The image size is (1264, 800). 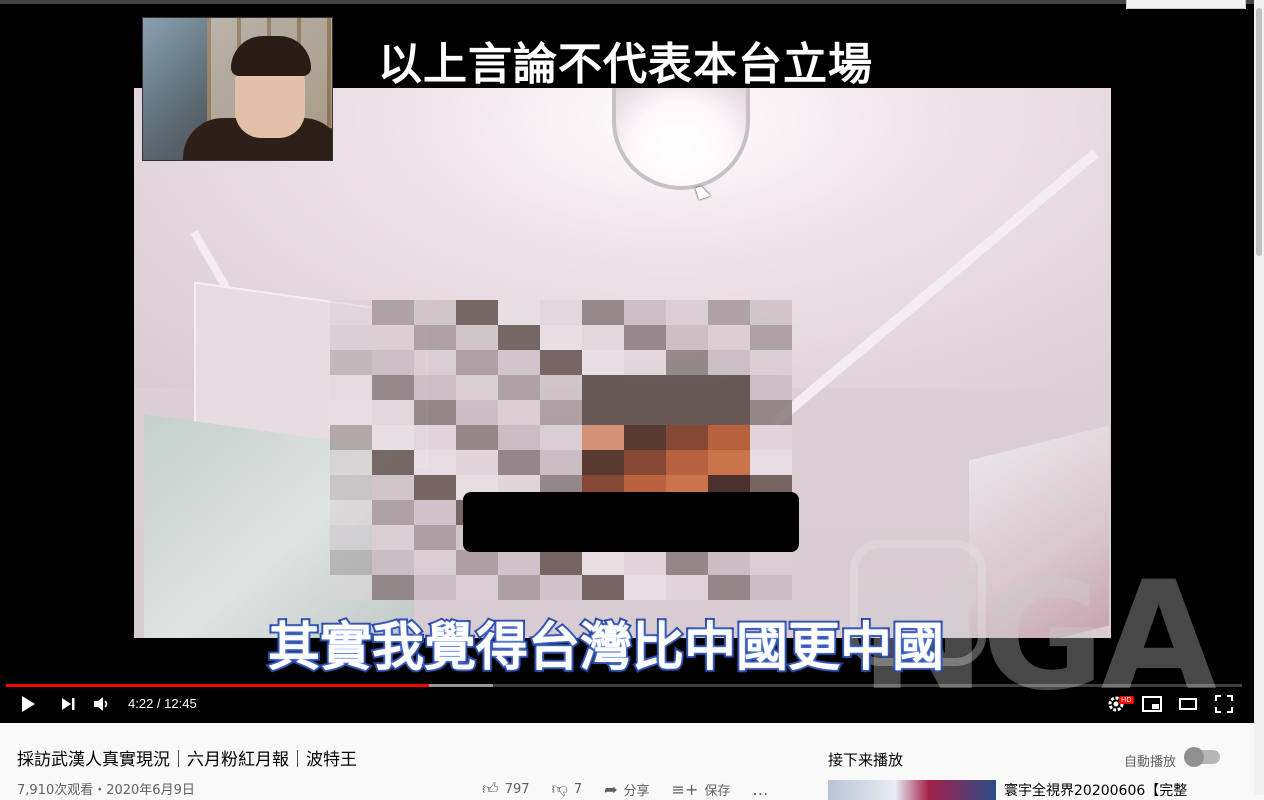 What do you see at coordinates (162, 703) in the screenshot?
I see `time-display: 4:22 / 12:45` at bounding box center [162, 703].